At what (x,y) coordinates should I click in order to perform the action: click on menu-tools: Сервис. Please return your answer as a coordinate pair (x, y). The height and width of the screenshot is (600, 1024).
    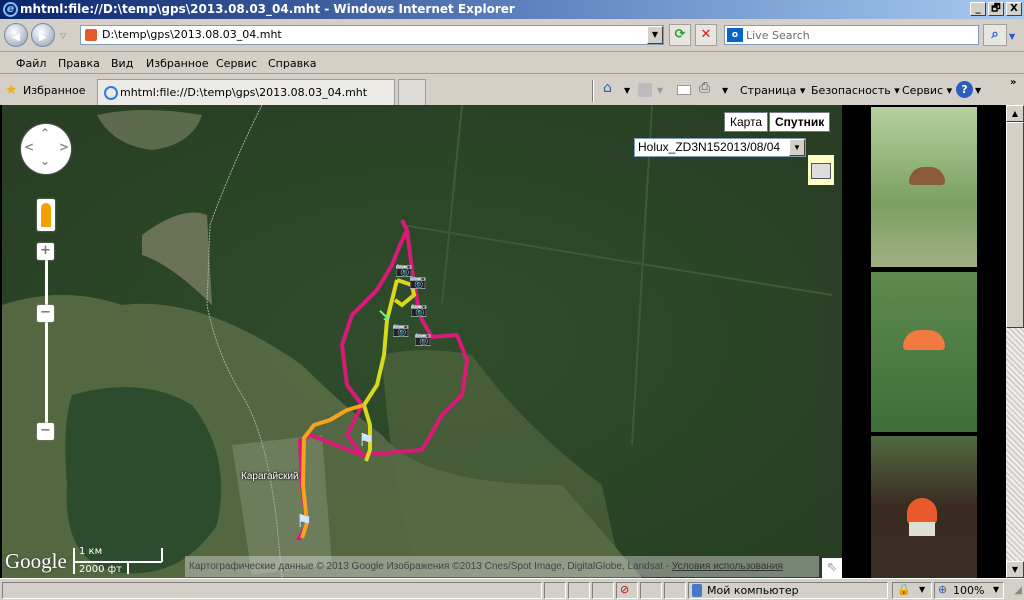
    Looking at the image, I should click on (236, 63).